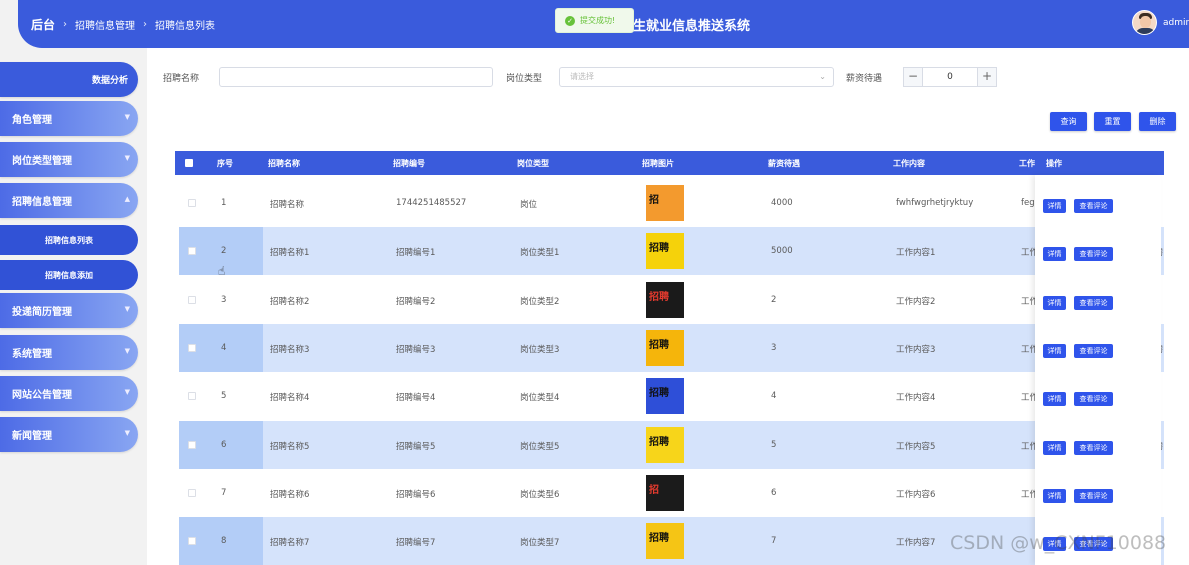 Image resolution: width=1189 pixels, height=565 pixels. Describe the element at coordinates (224, 299) in the screenshot. I see `cell-index: 3` at that location.